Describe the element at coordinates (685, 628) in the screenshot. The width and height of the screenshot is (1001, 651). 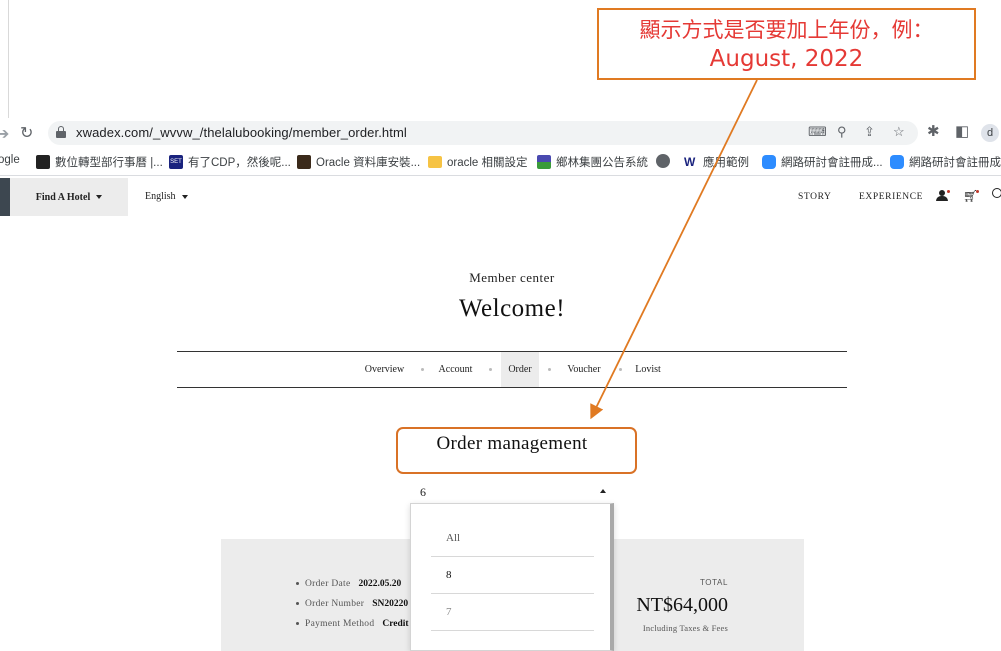
I see `tax-note: Including Taxes & Fees` at that location.